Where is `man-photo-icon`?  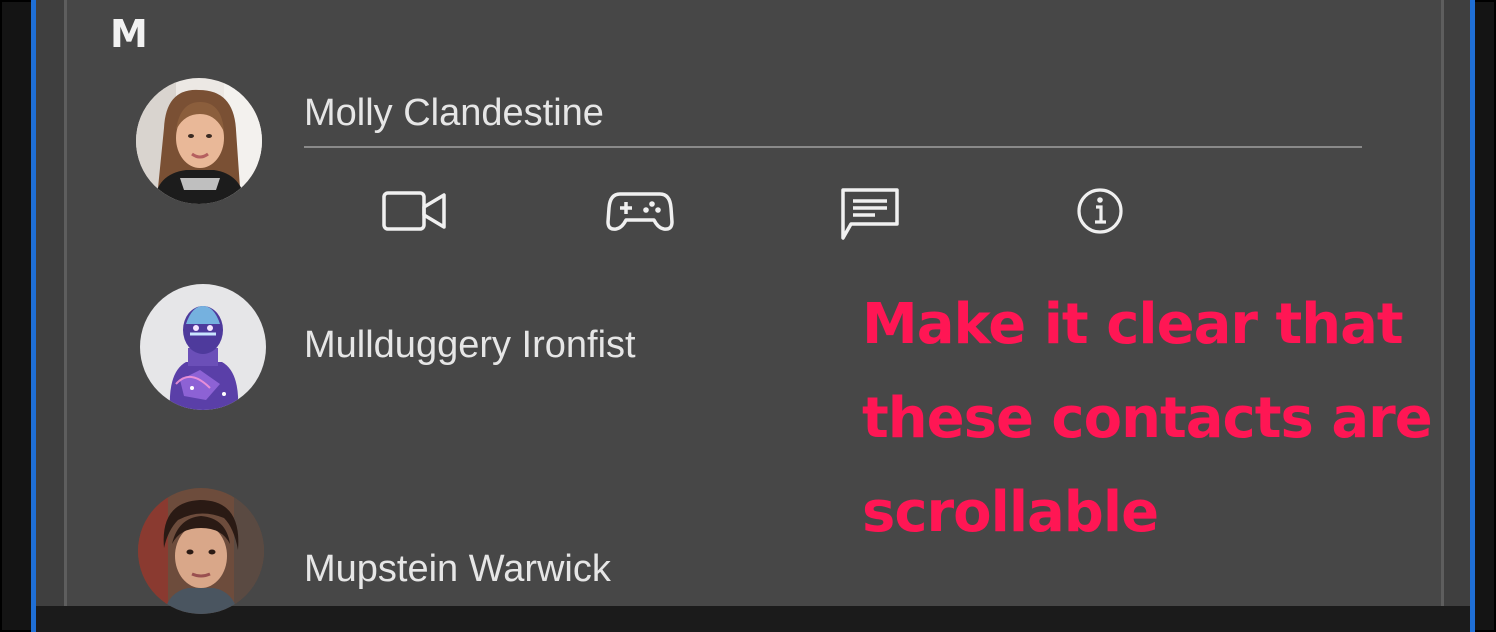 man-photo-icon is located at coordinates (201, 551).